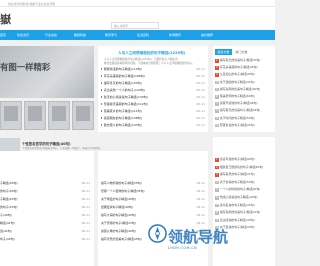  What do you see at coordinates (118, 223) in the screenshot?
I see `list-item-title: 关于坚持的句子(精选43句)` at bounding box center [118, 223].